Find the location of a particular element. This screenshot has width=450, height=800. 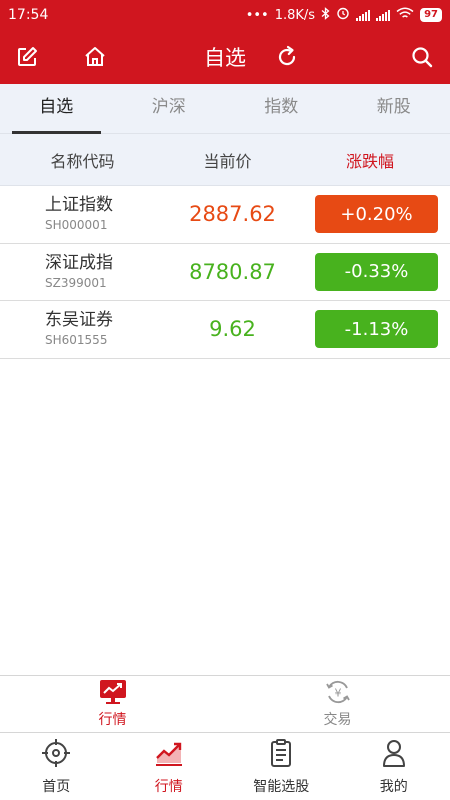

nav-home: 首页 is located at coordinates (56, 766).